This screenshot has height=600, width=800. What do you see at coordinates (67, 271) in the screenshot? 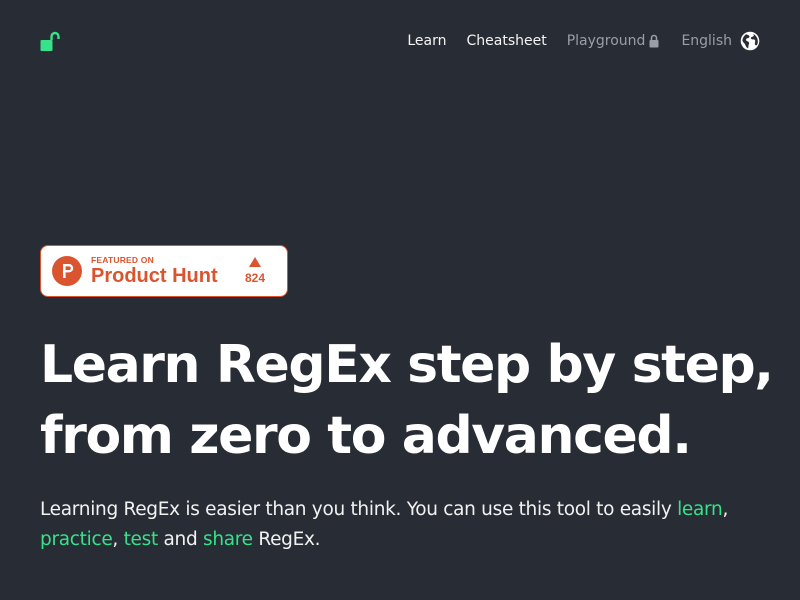
I see `product-hunt-p-icon` at bounding box center [67, 271].